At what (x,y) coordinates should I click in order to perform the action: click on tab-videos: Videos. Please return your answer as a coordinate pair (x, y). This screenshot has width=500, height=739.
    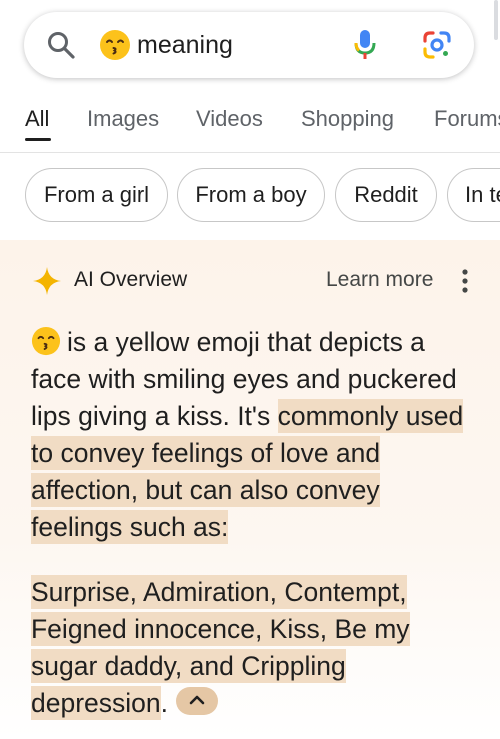
    Looking at the image, I should click on (229, 119).